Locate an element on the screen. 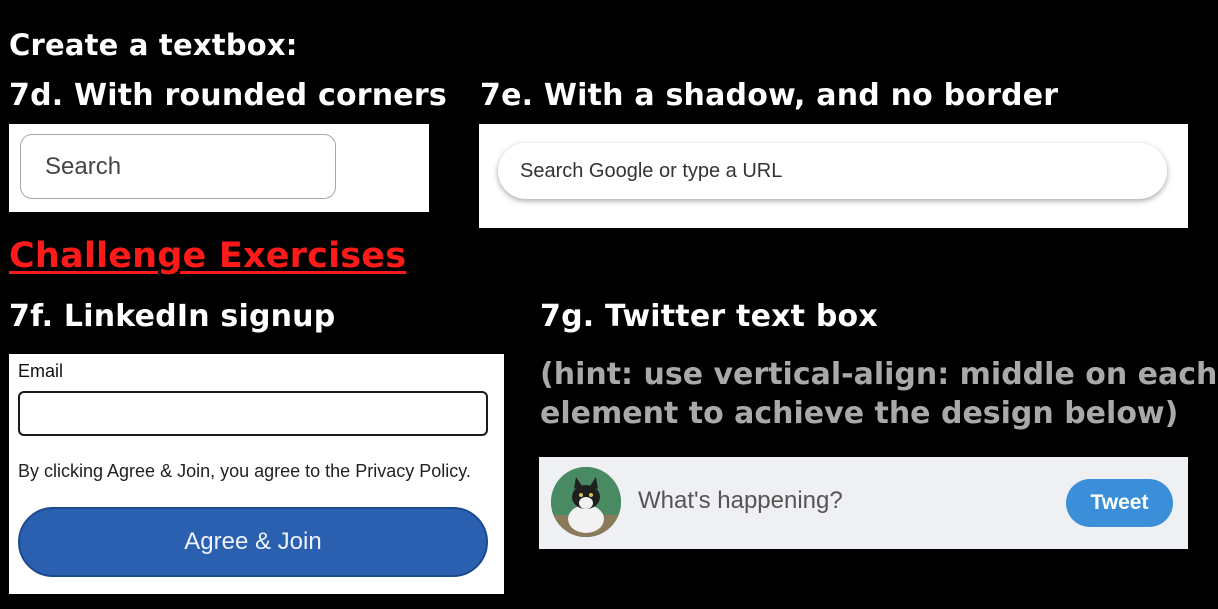 This screenshot has width=1218, height=609. hint-line-2: element to achieve the design below) is located at coordinates (859, 413).